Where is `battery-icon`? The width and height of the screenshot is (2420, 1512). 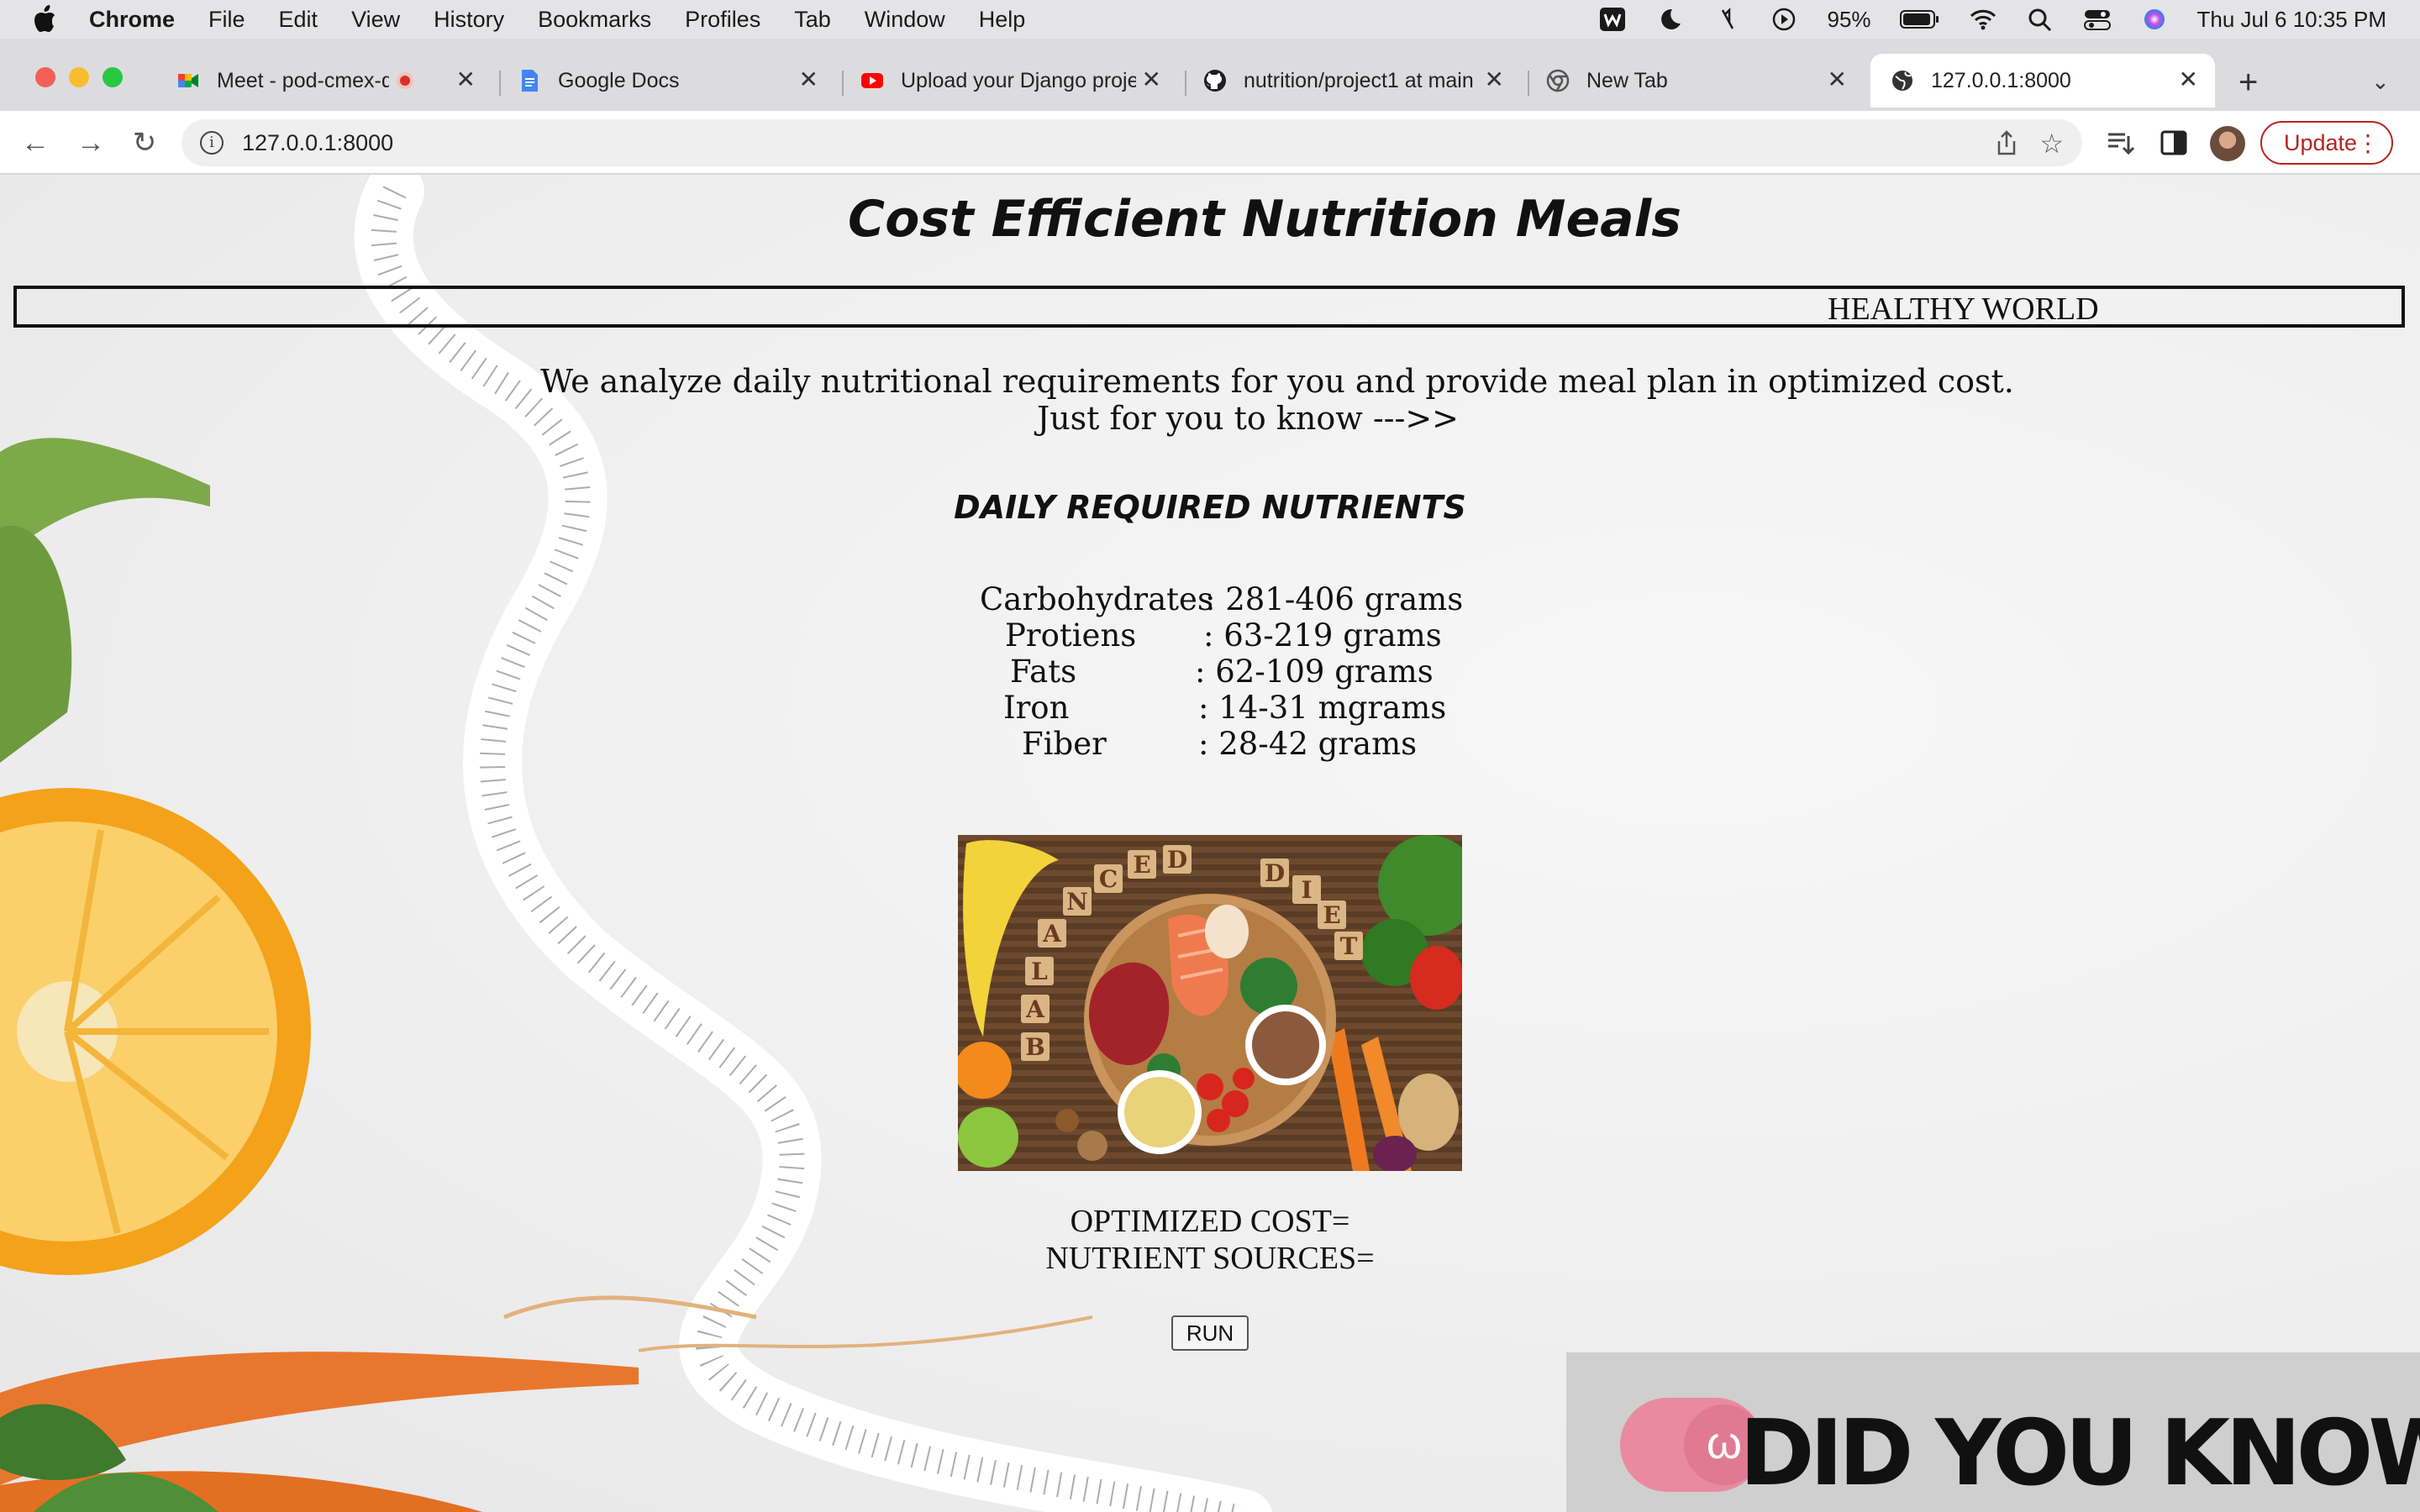
battery-icon is located at coordinates (1920, 19).